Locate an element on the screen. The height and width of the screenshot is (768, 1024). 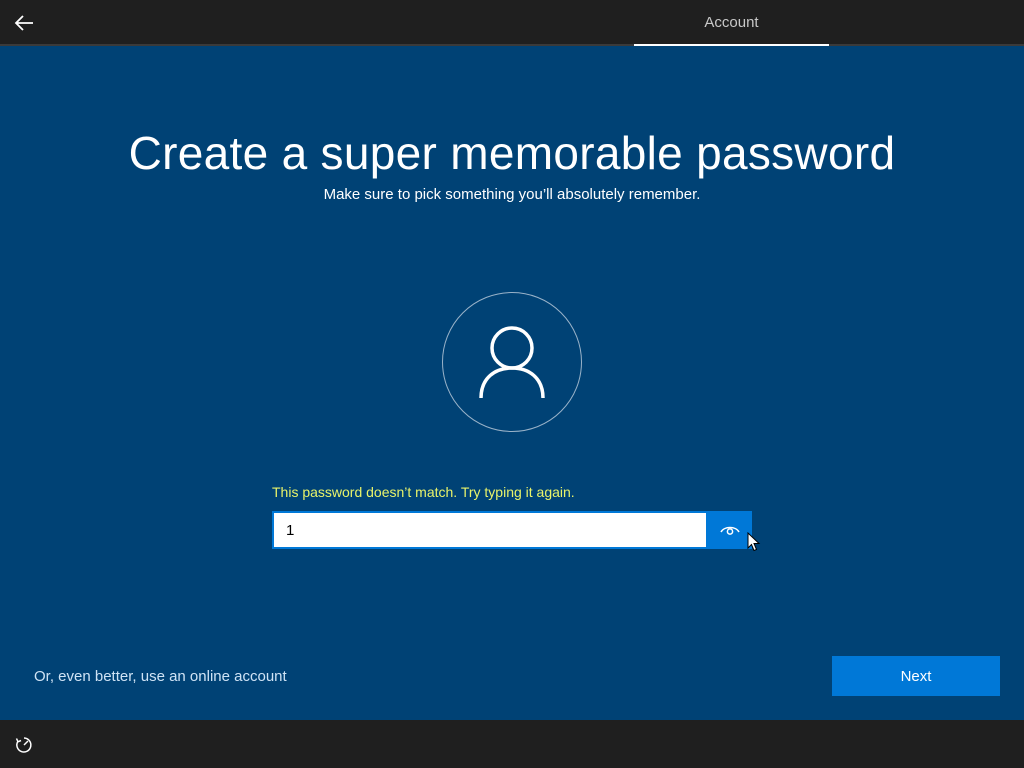
back-arrow-icon is located at coordinates (23, 23).